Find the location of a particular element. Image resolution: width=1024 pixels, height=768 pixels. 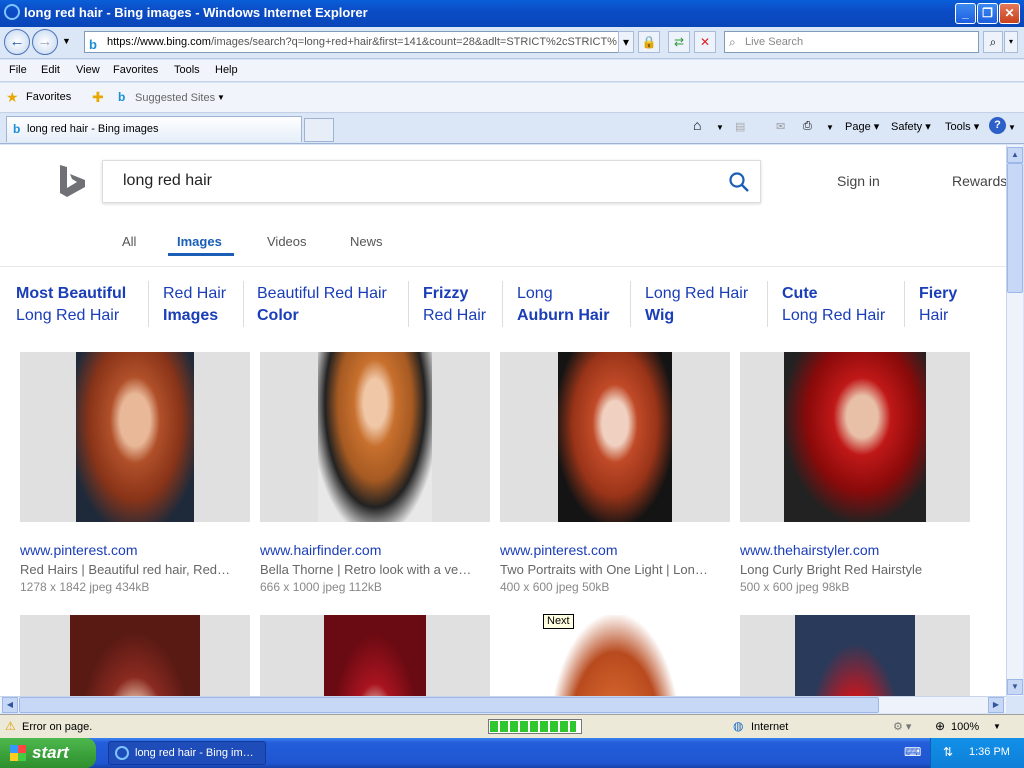

menu-tools: Tools is located at coordinates (187, 70).